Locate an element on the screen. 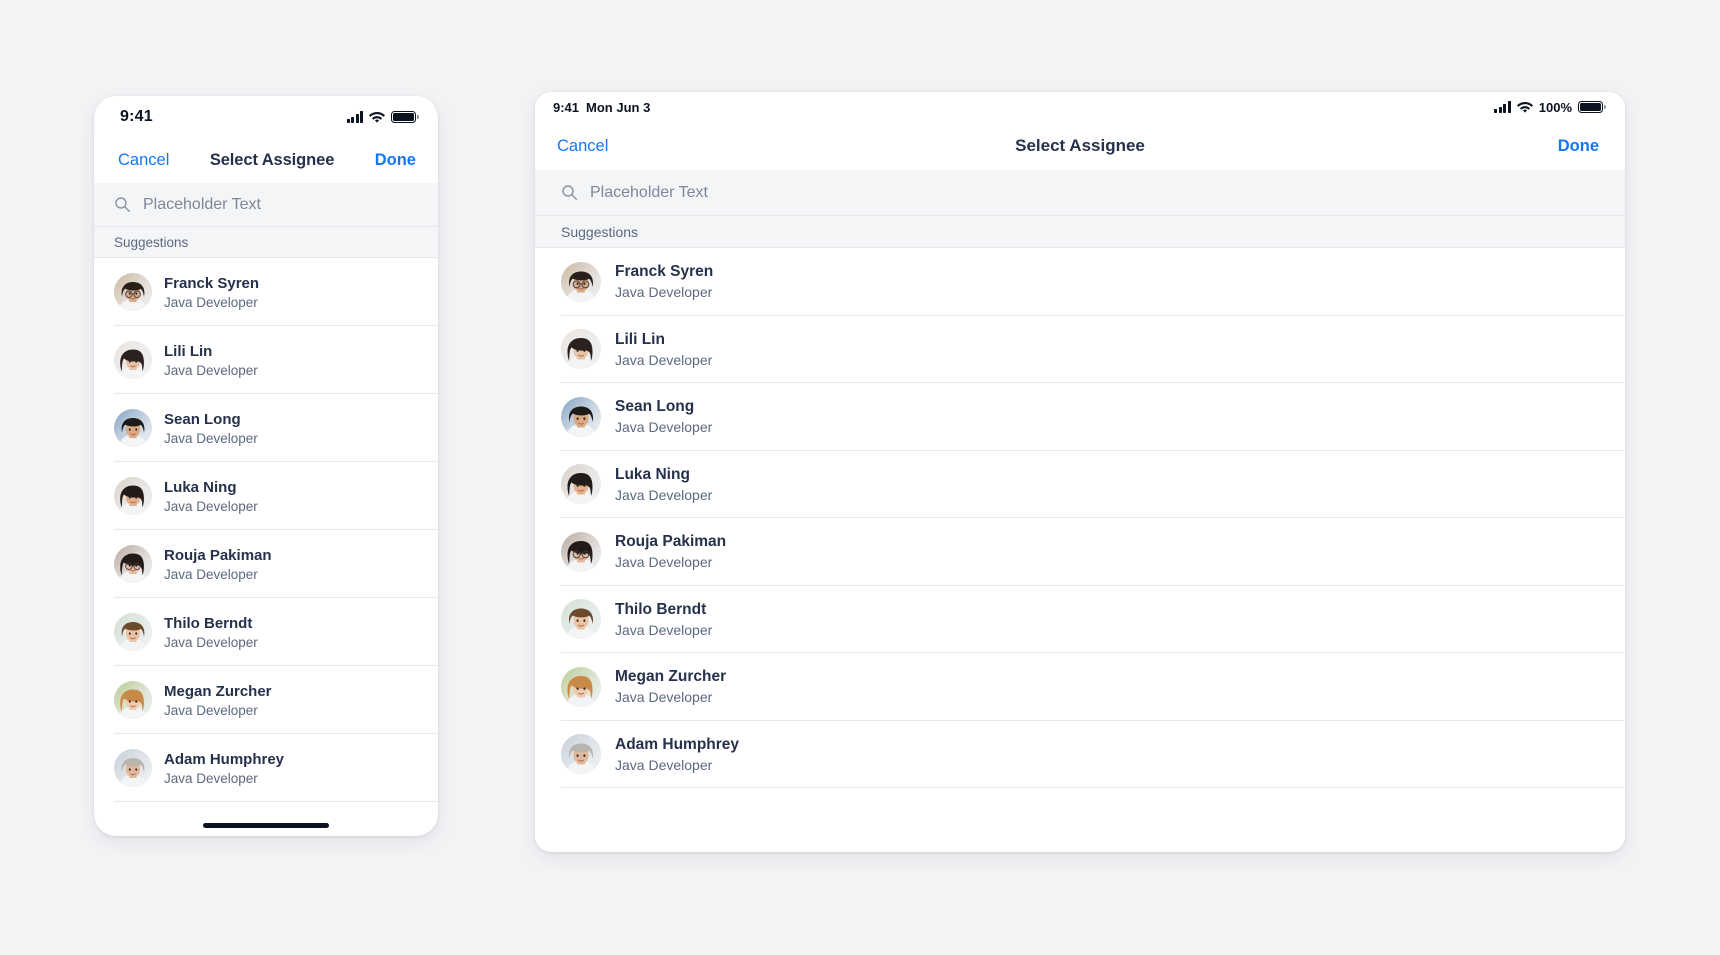 Image resolution: width=1720 pixels, height=955 pixels. tablet-nav-bar: Cancel Select Assignee Done is located at coordinates (1080, 146).